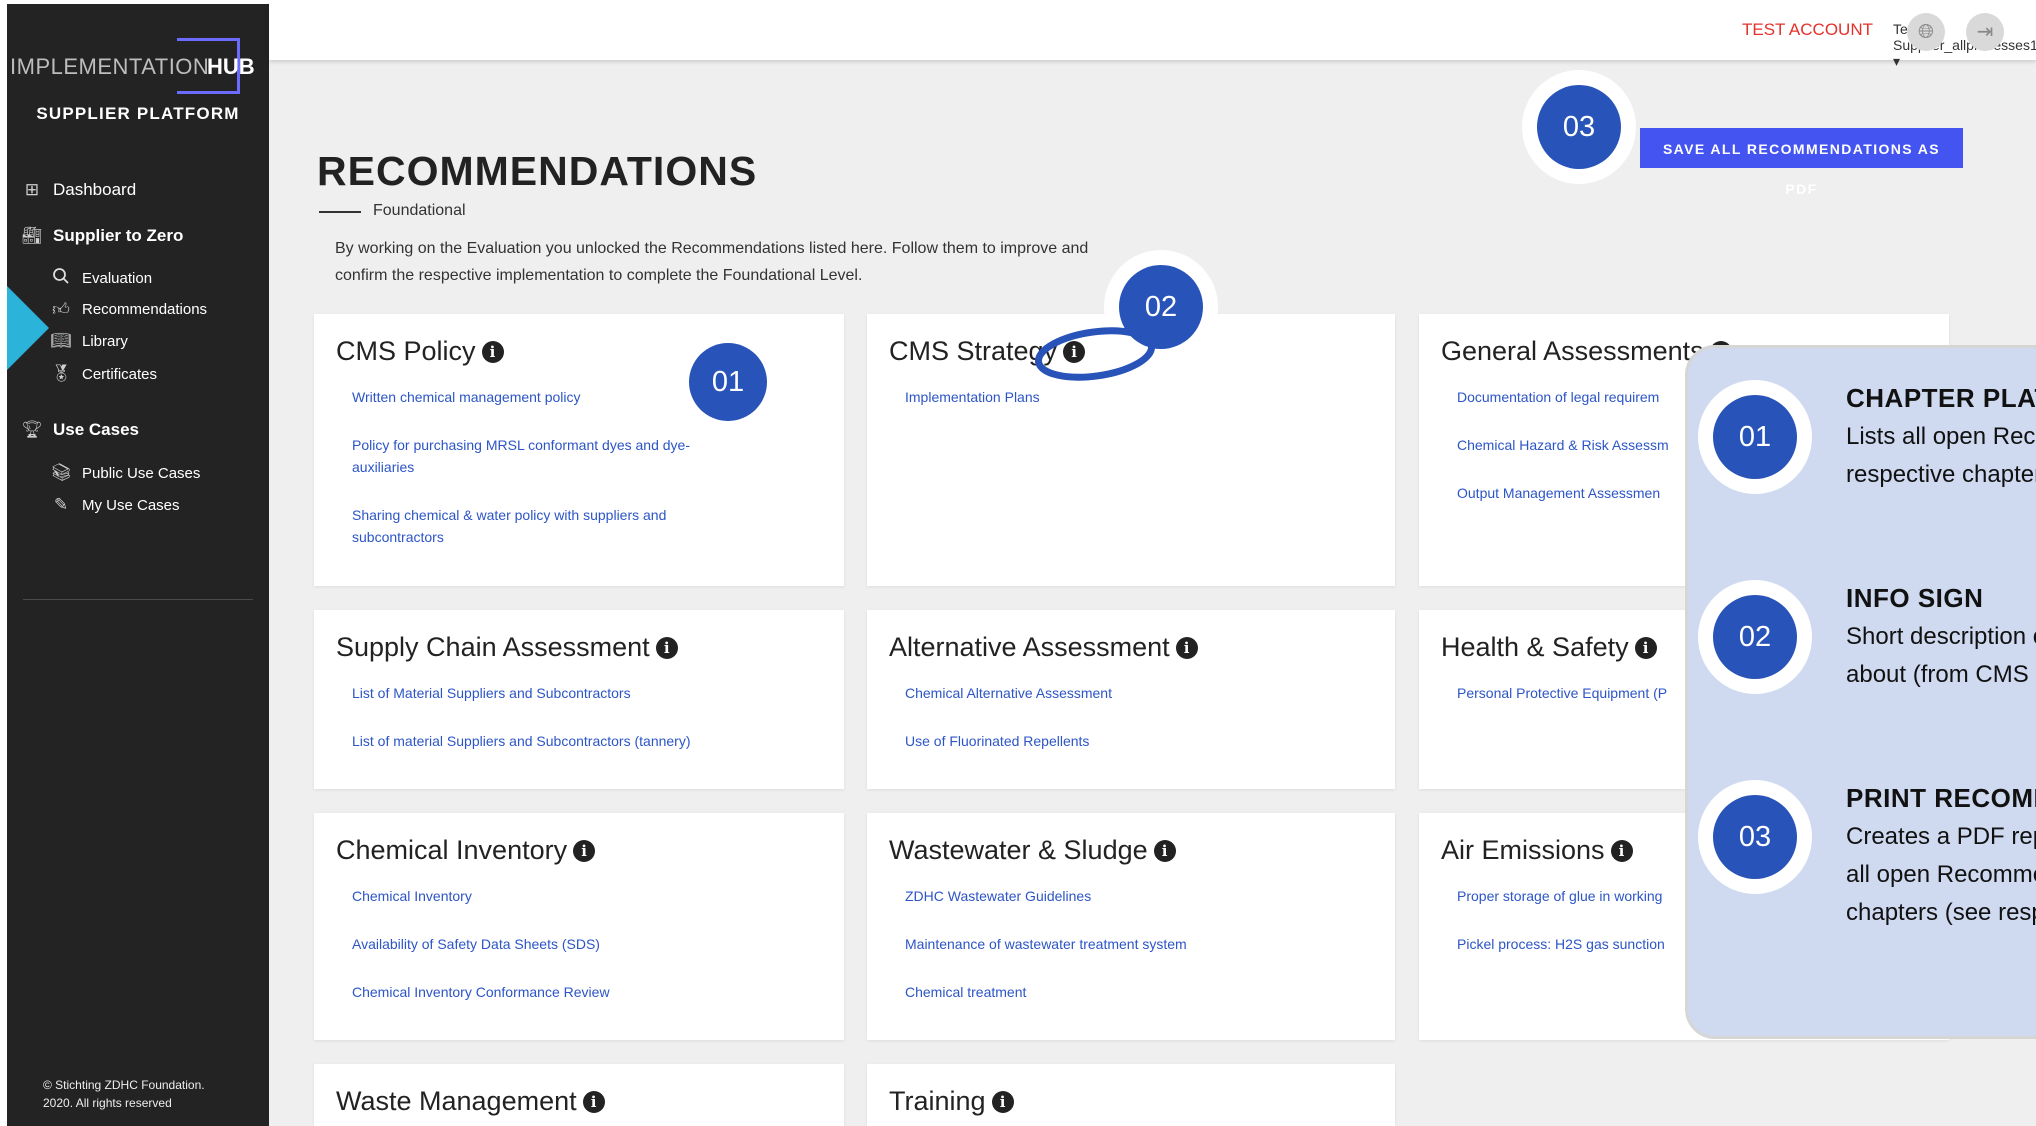 Image resolution: width=2036 pixels, height=1126 pixels. What do you see at coordinates (1926, 32) in the screenshot?
I see `globe-icon: 🌐︎` at bounding box center [1926, 32].